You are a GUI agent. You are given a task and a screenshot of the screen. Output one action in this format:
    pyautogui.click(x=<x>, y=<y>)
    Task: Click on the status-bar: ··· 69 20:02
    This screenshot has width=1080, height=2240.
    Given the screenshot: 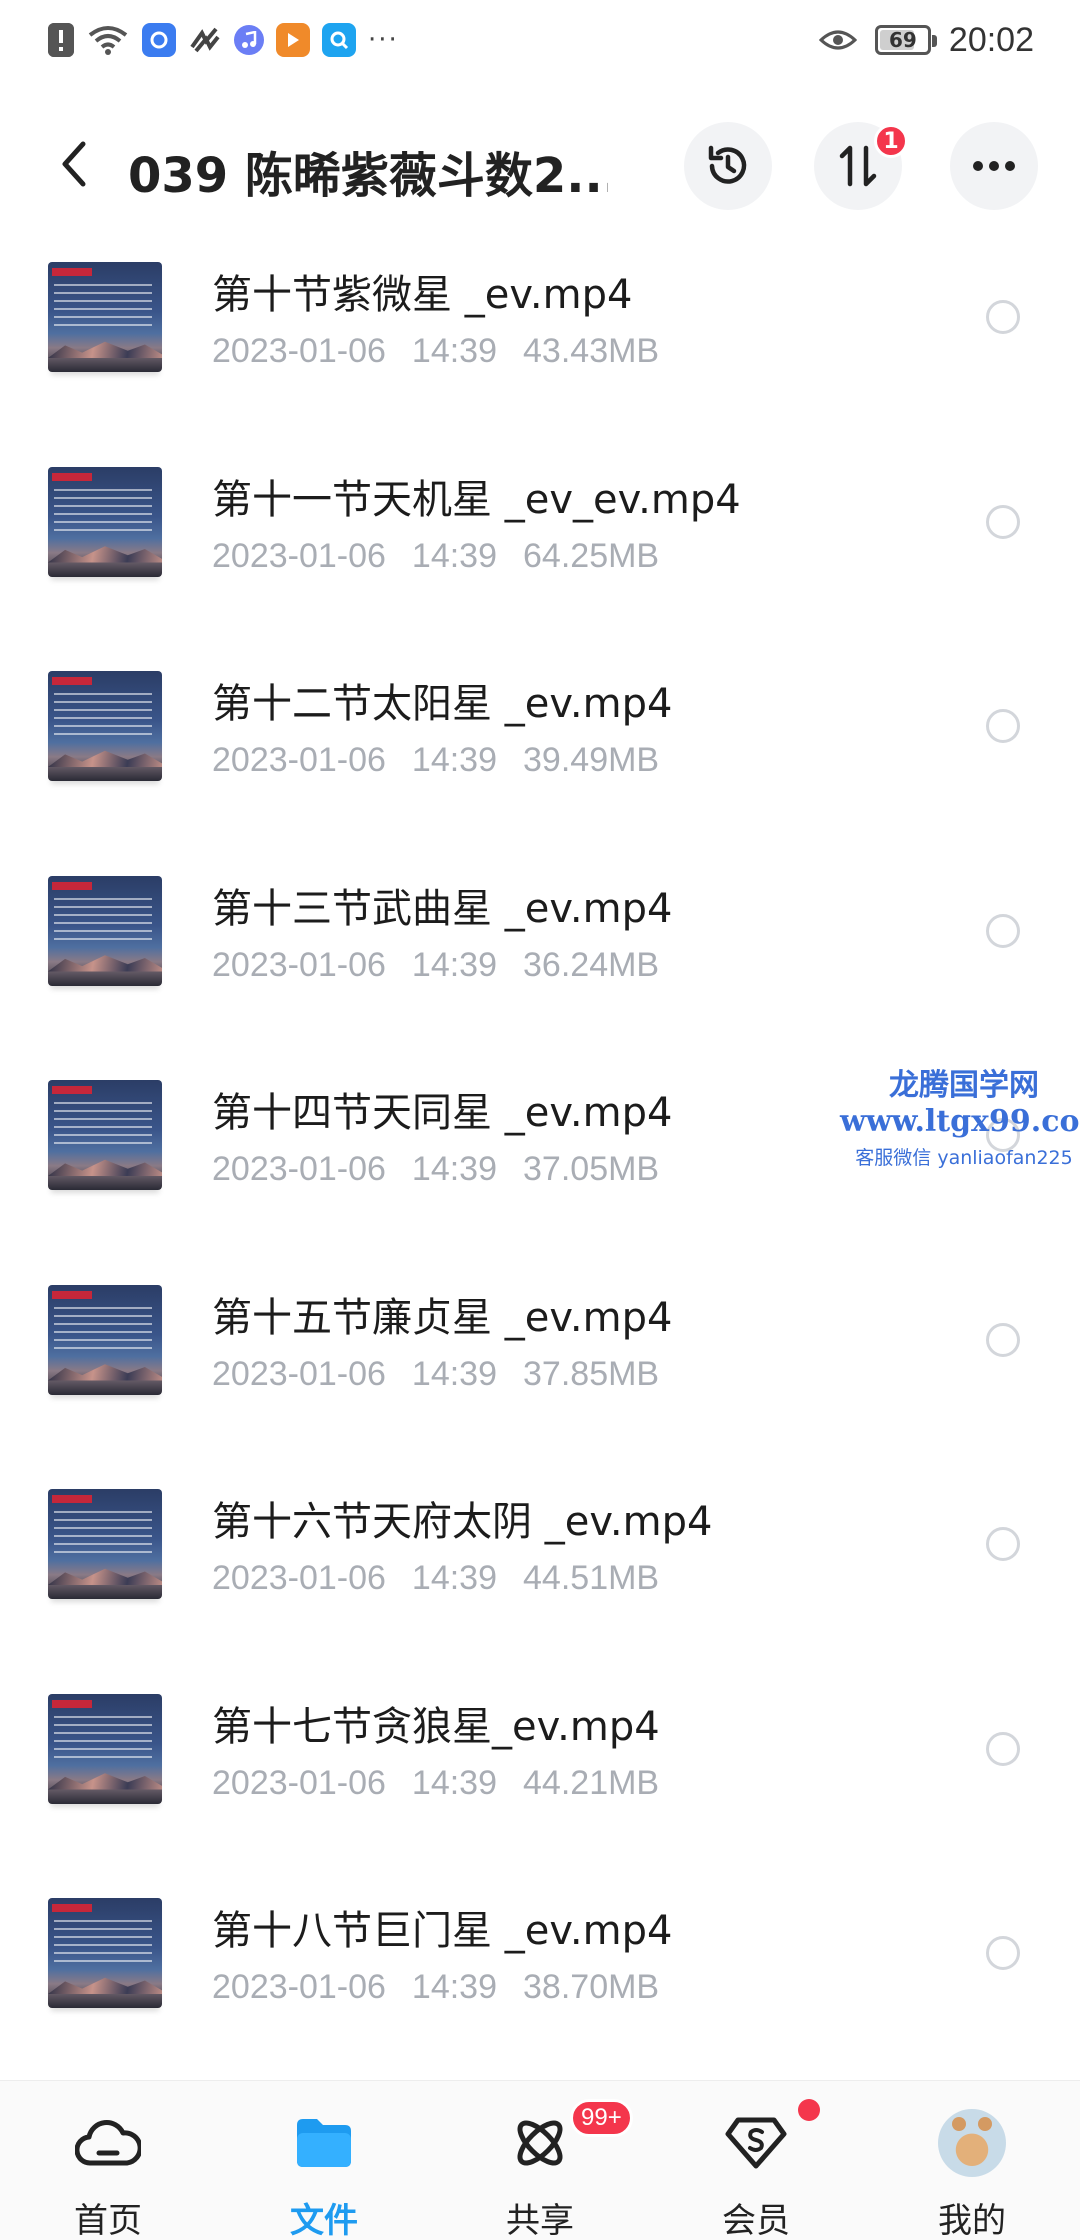 What is the action you would take?
    pyautogui.click(x=540, y=40)
    